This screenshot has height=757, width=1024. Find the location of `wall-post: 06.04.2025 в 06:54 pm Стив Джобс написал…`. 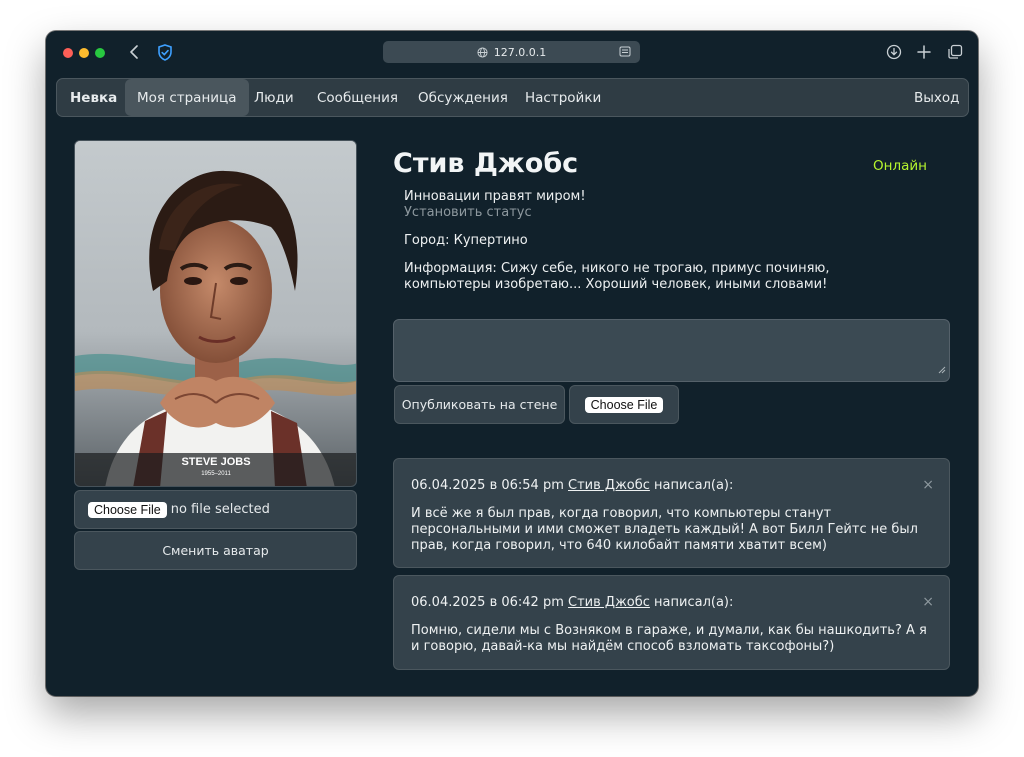

wall-post: 06.04.2025 в 06:54 pm Стив Джобс написал… is located at coordinates (671, 513).